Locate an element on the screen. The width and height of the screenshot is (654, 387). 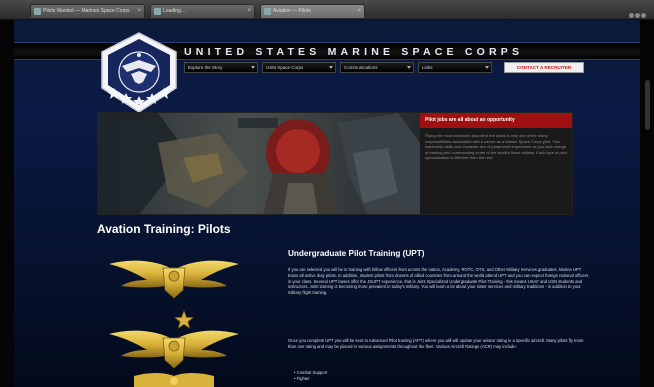
site-title: UNITED STATES MARINE SPACE CORPS is located at coordinates (354, 52).